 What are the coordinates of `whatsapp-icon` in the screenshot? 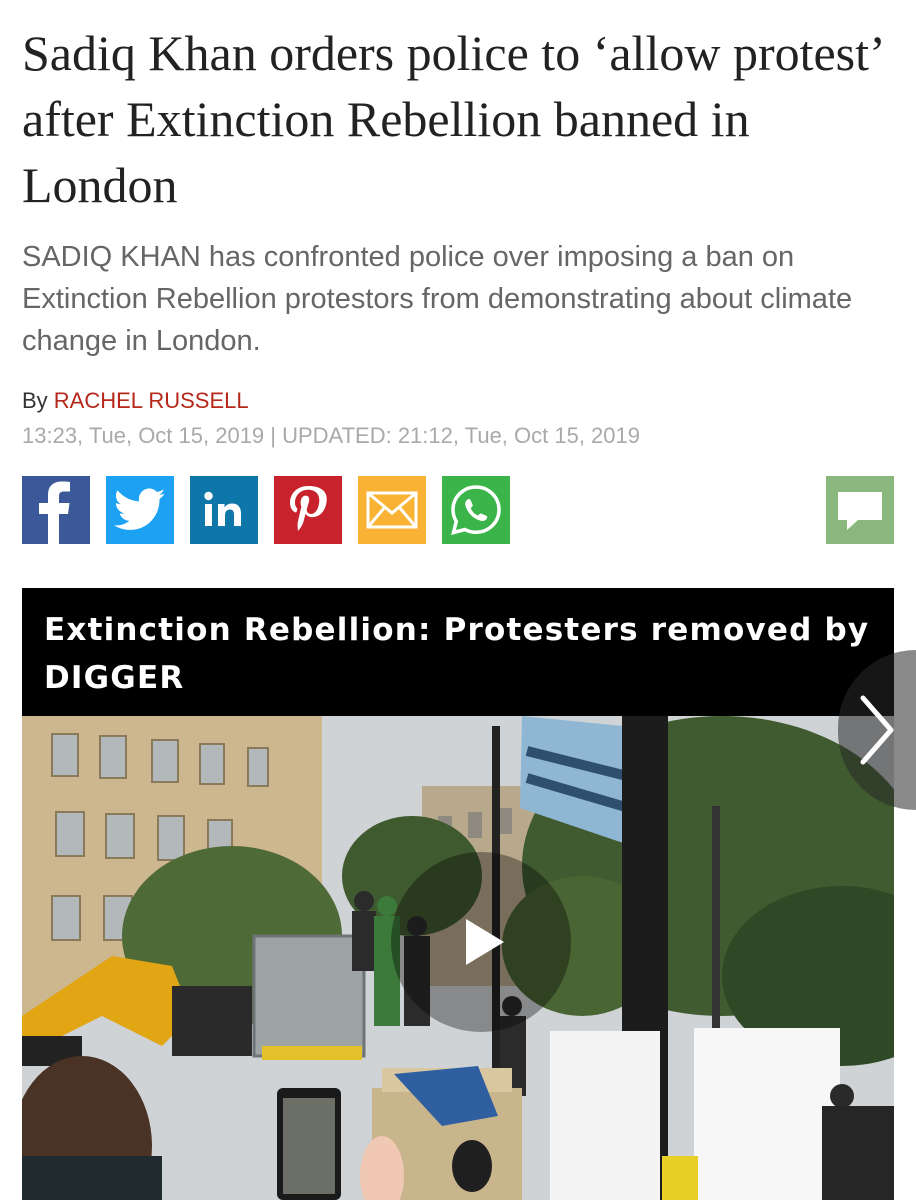 It's located at (476, 510).